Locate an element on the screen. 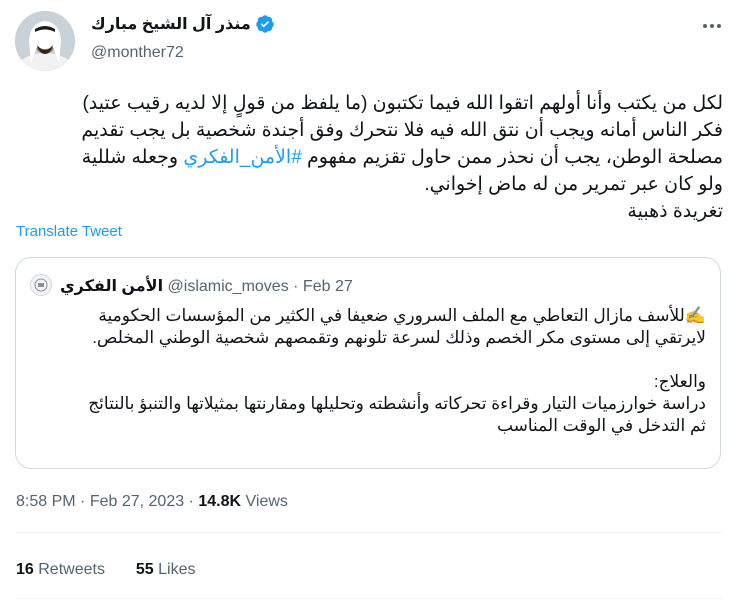 The image size is (739, 605). author-avatar is located at coordinates (45, 41).